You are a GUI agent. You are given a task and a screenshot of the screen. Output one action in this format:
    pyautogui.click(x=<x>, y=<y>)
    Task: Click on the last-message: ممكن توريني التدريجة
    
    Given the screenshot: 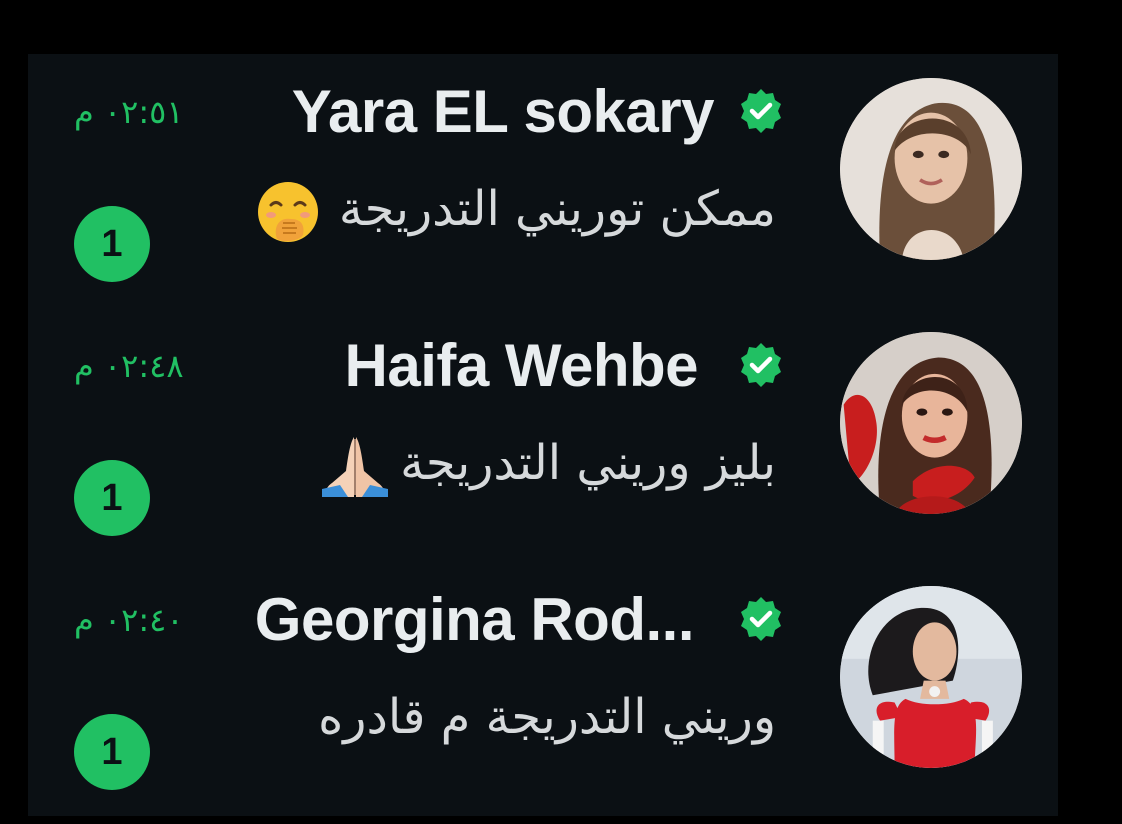 What is the action you would take?
    pyautogui.click(x=515, y=210)
    